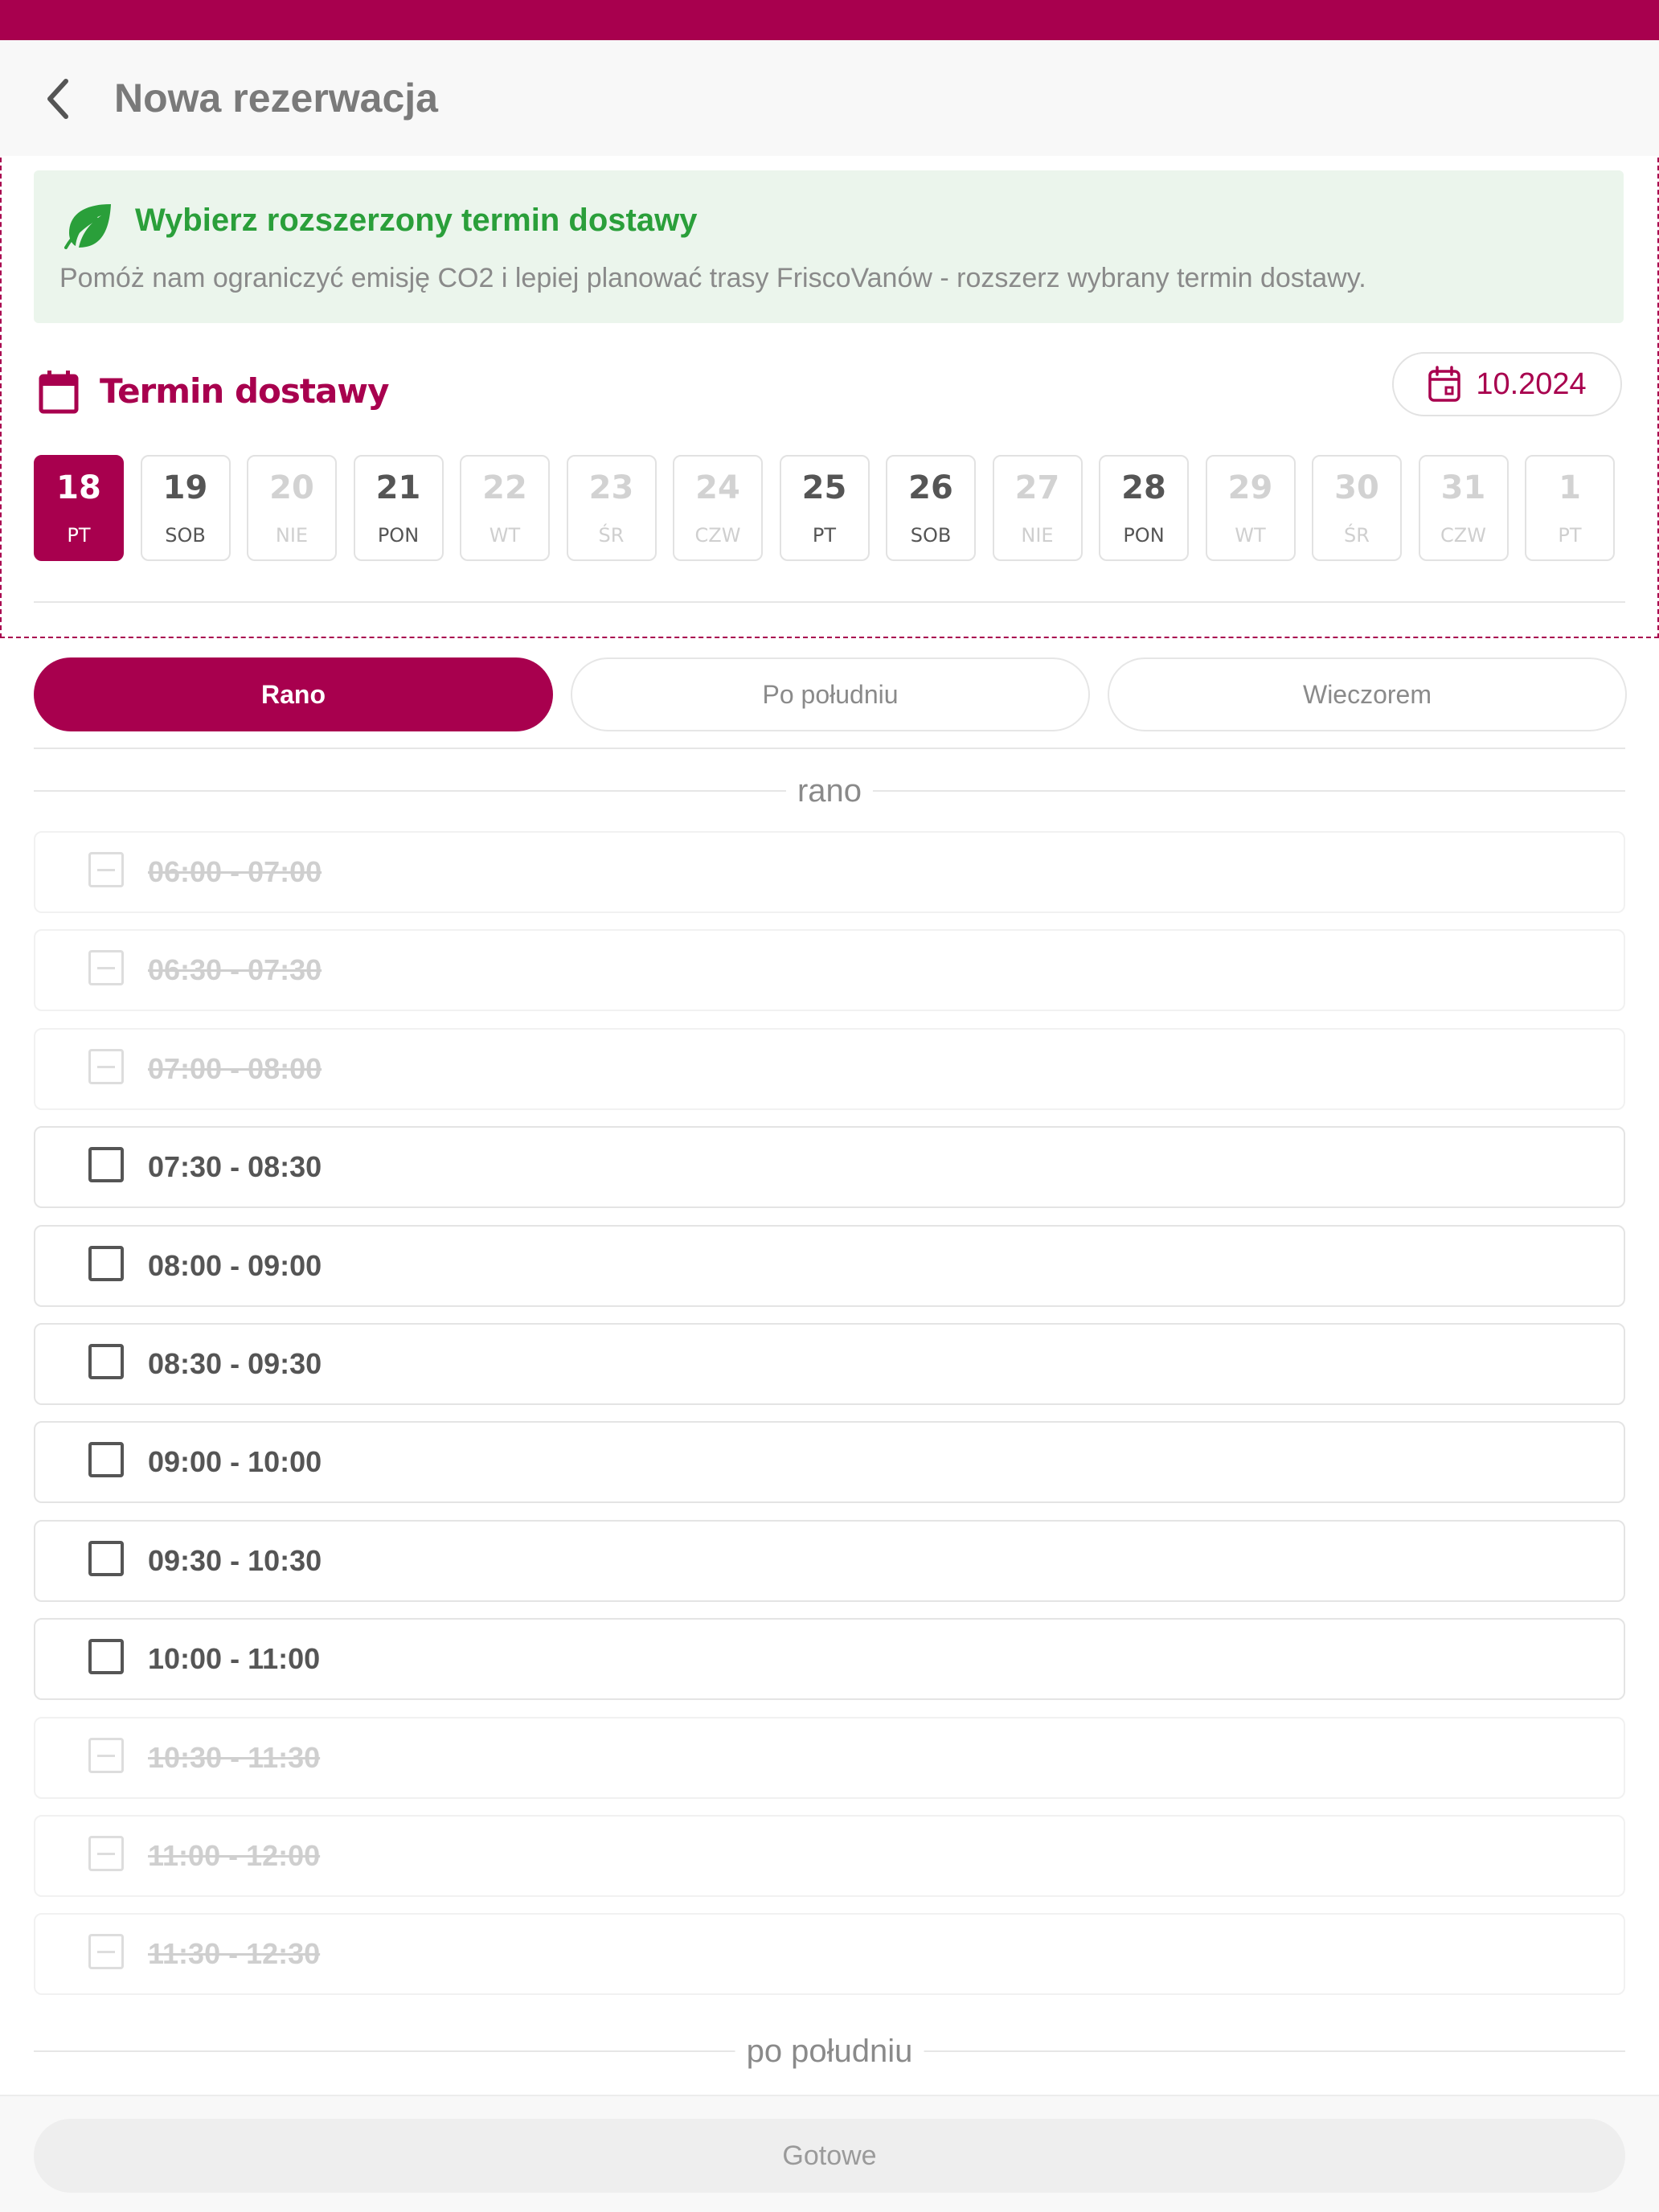  Describe the element at coordinates (829, 1758) in the screenshot. I see `time-slot: 10:30 - 11:30` at that location.